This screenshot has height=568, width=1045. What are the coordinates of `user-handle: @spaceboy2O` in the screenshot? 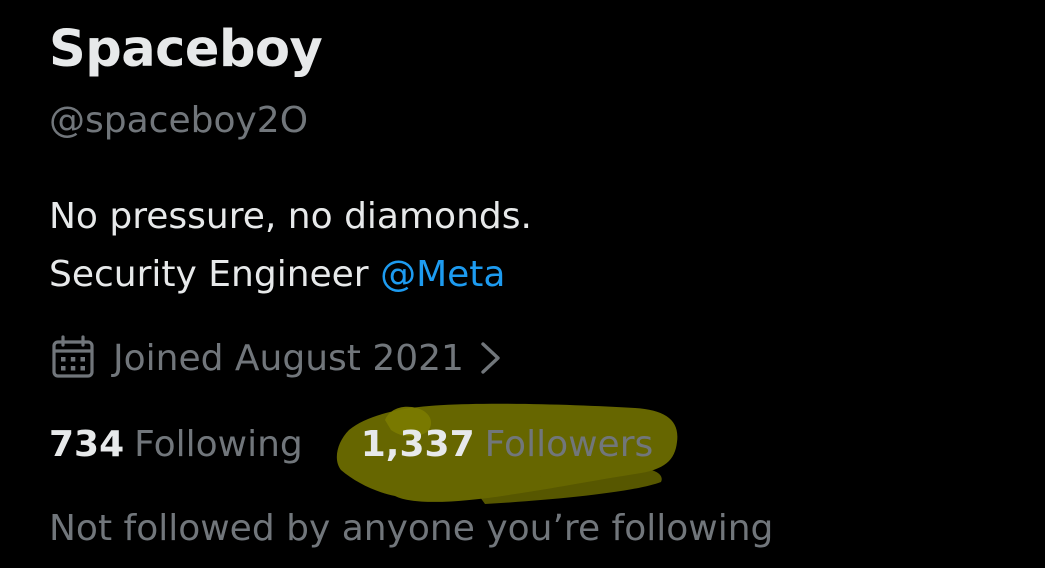 It's located at (179, 120).